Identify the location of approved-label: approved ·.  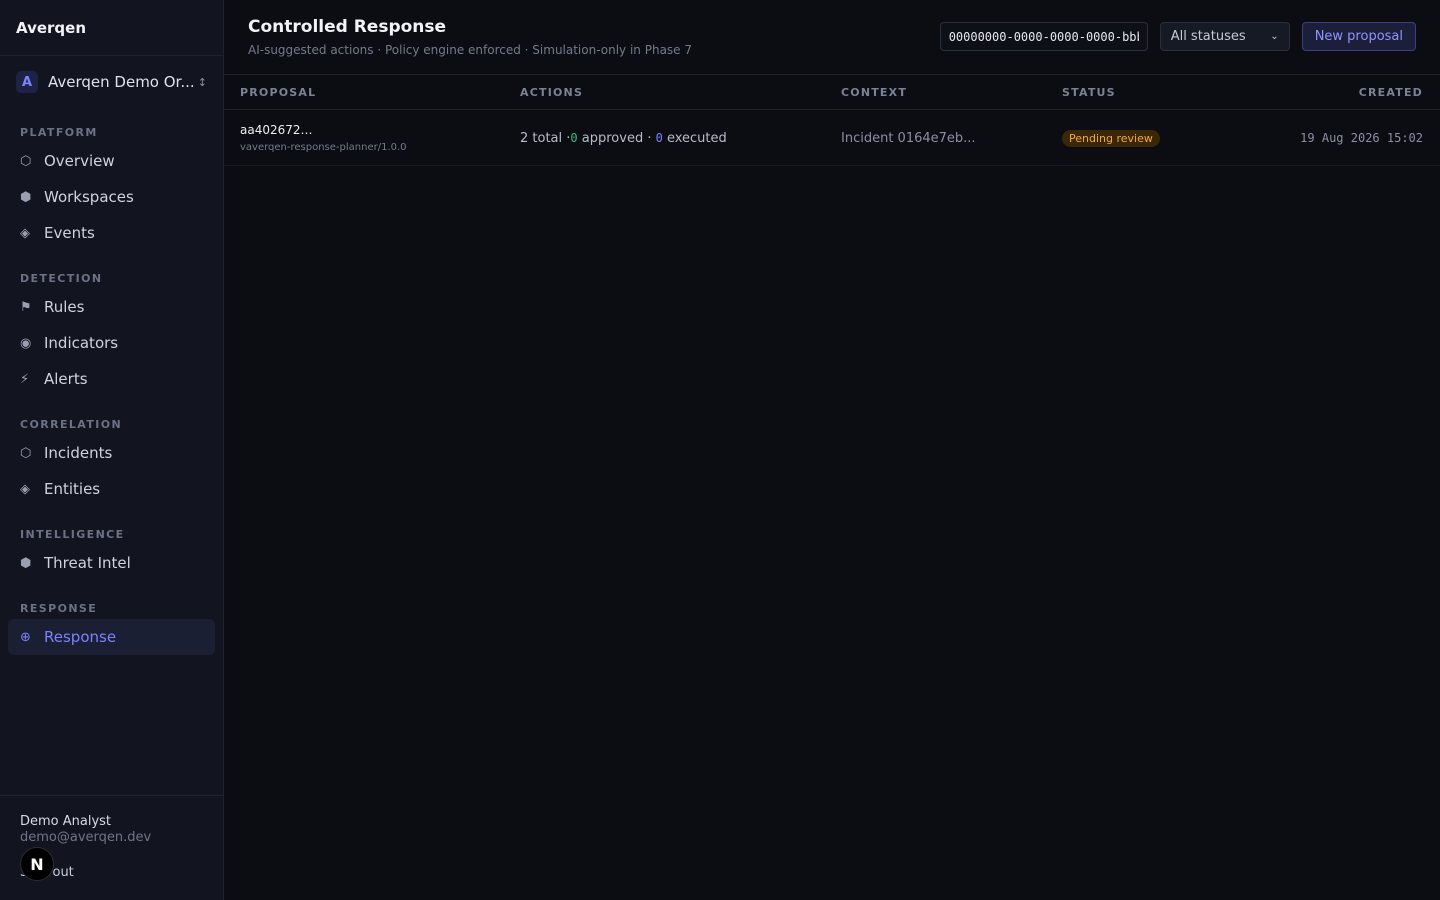
(616, 138).